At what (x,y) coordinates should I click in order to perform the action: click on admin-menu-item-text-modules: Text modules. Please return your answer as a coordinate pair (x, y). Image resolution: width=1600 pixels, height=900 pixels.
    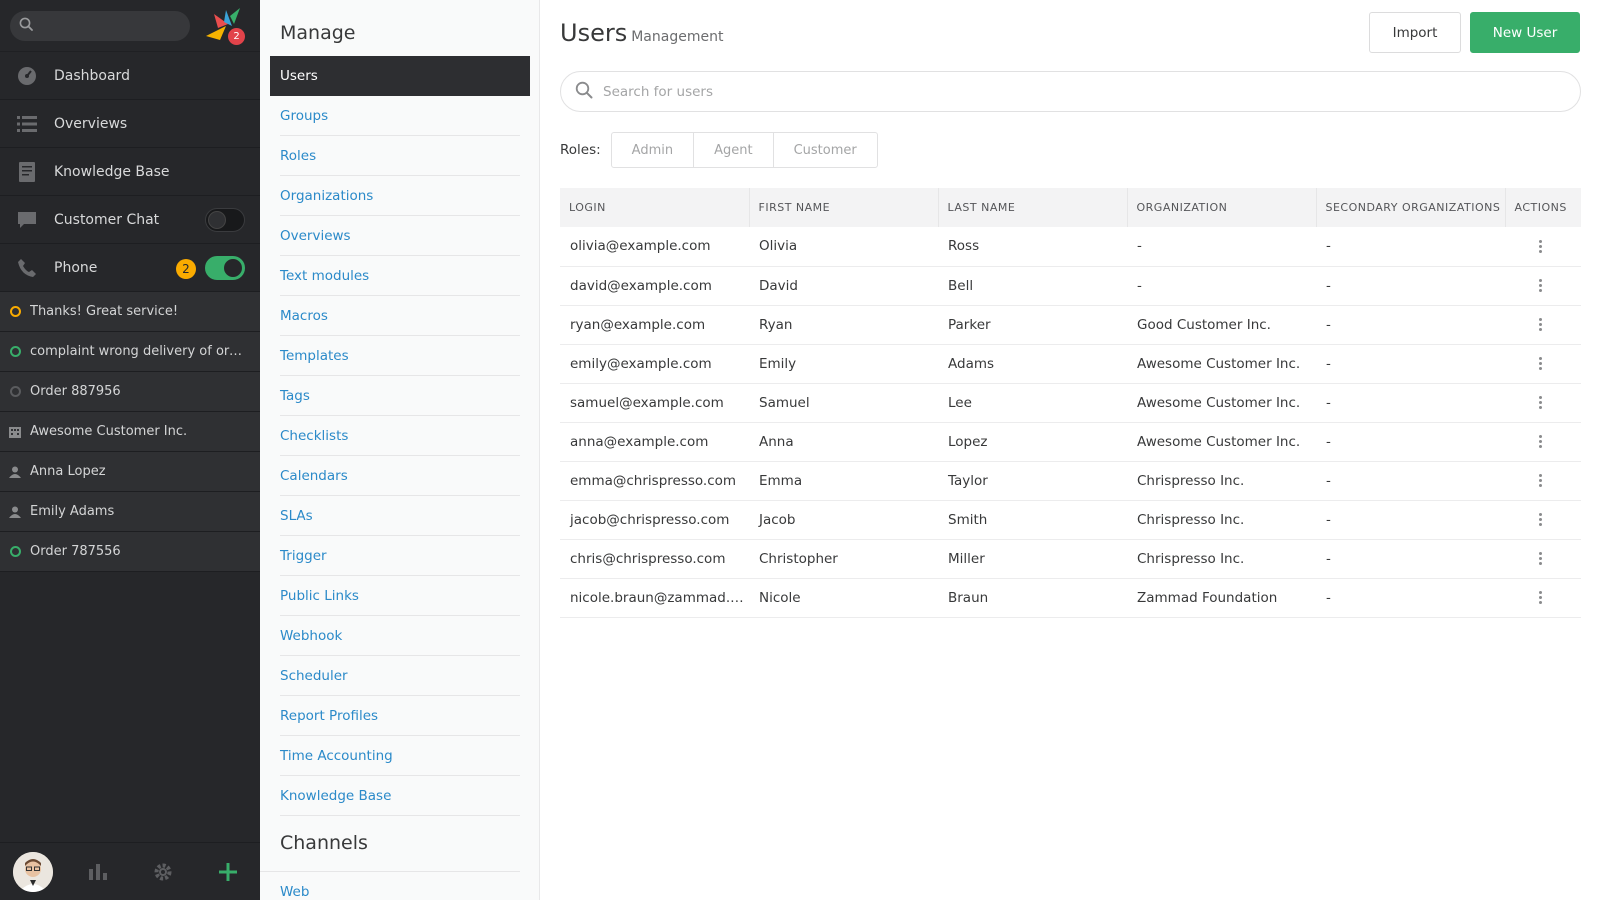
    Looking at the image, I should click on (400, 276).